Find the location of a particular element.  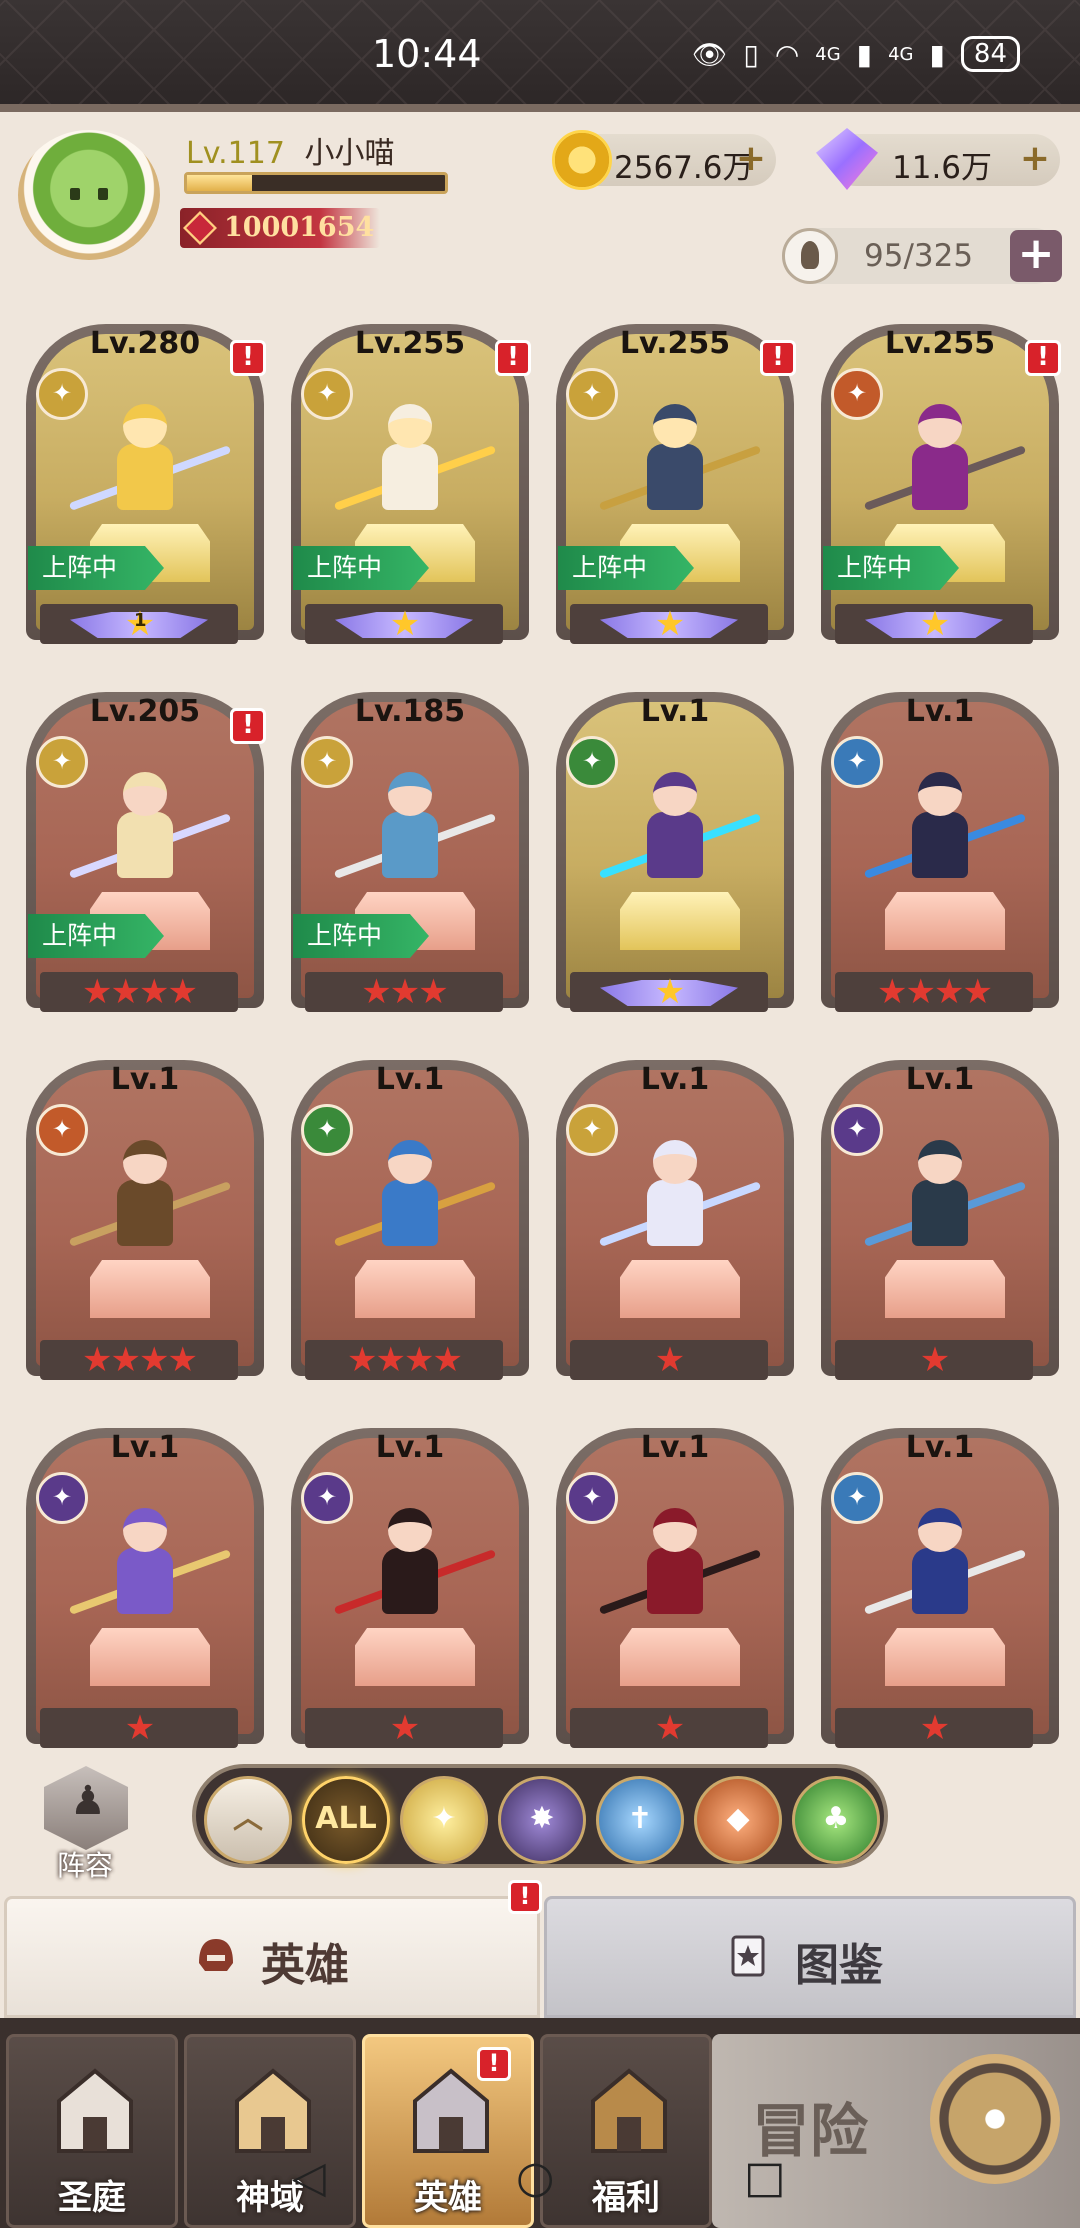

player-avatar is located at coordinates (89, 195).